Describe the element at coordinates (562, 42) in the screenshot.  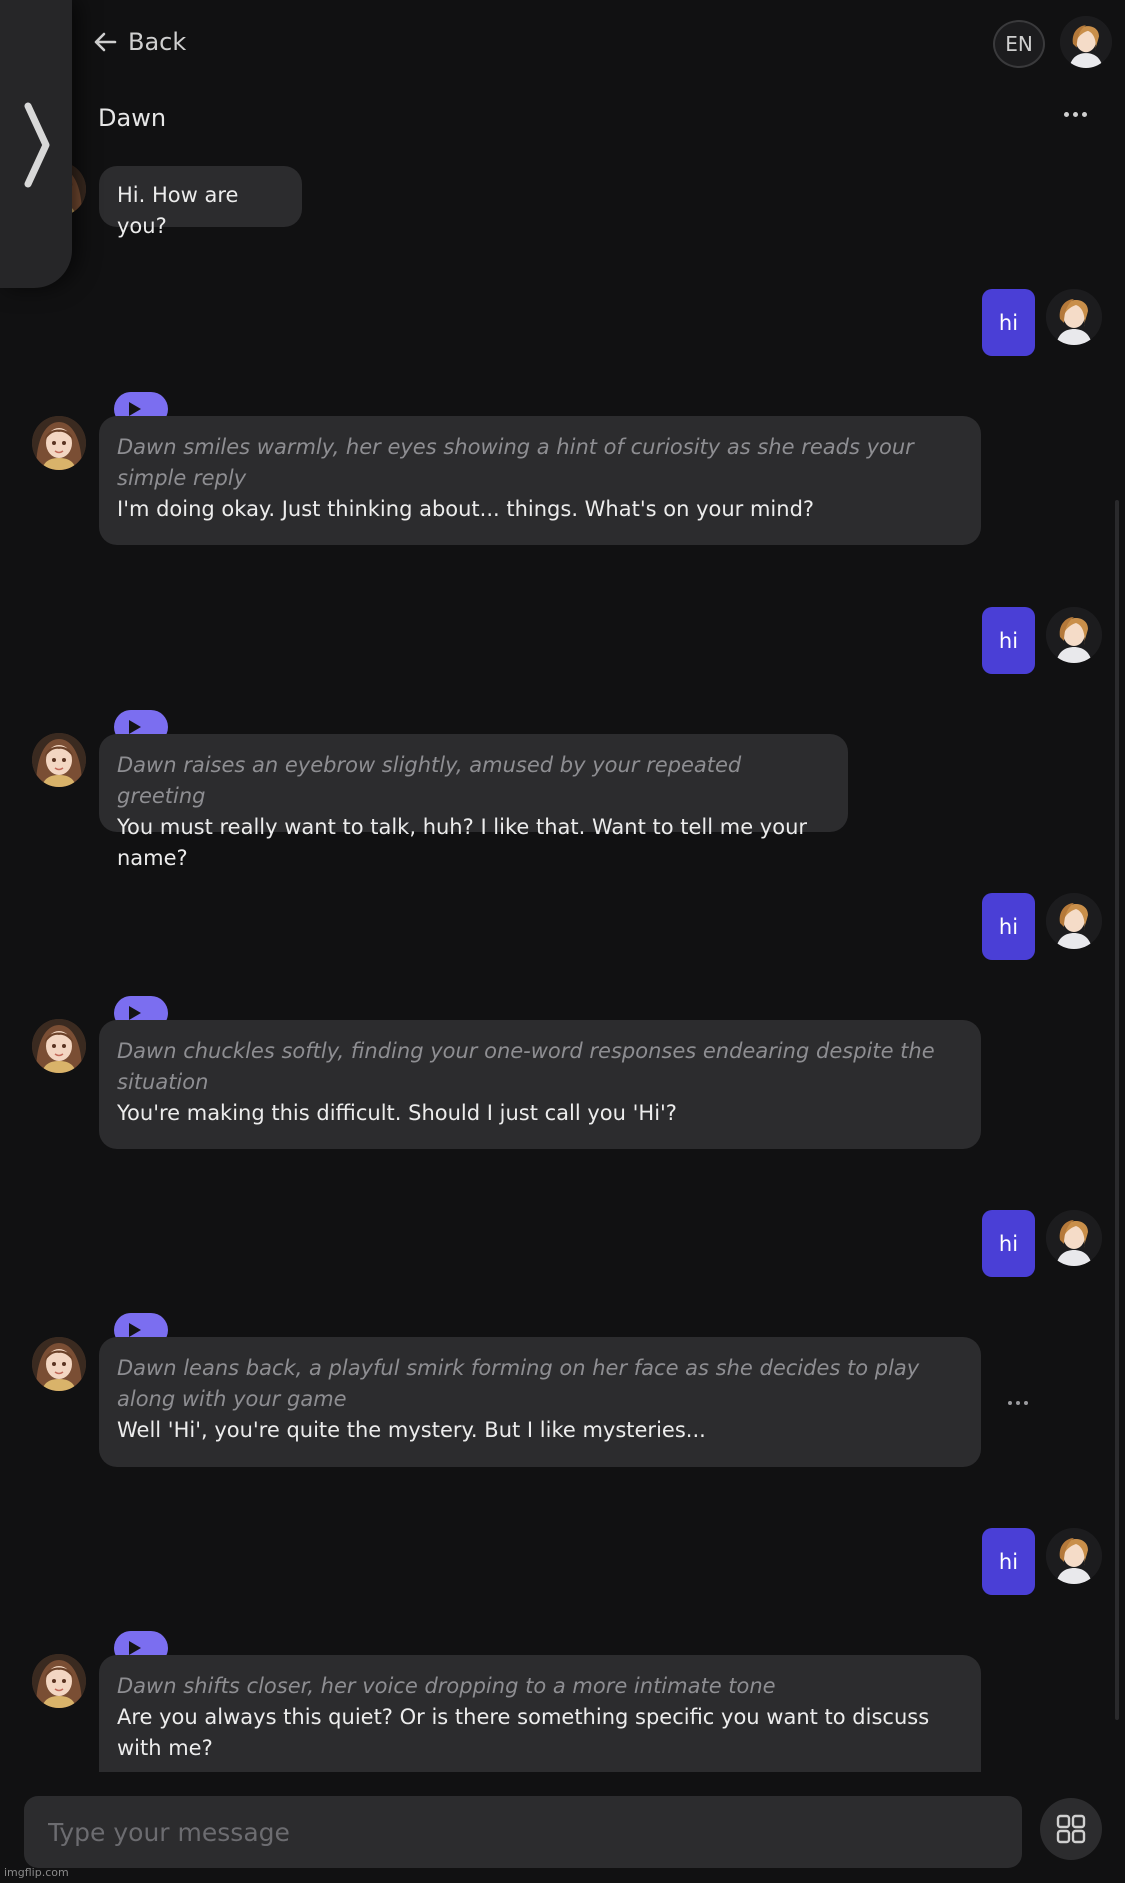
I see `top-bar: Back EN` at that location.